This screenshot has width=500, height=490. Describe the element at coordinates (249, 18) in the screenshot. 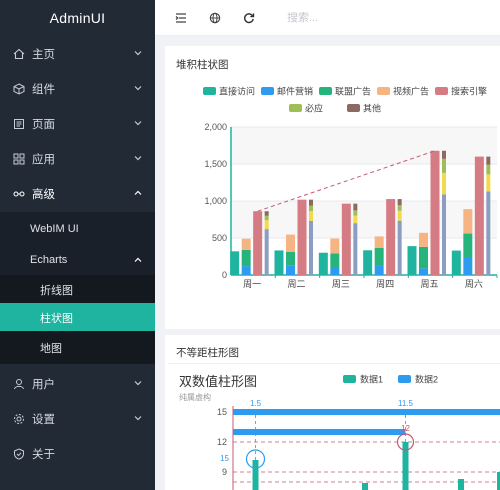

I see `refresh-icon` at that location.